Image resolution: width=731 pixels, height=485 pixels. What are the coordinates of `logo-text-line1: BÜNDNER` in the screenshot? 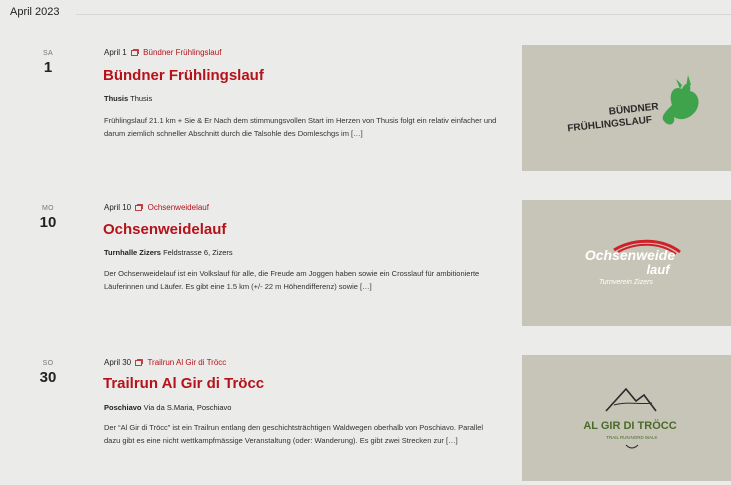 It's located at (634, 108).